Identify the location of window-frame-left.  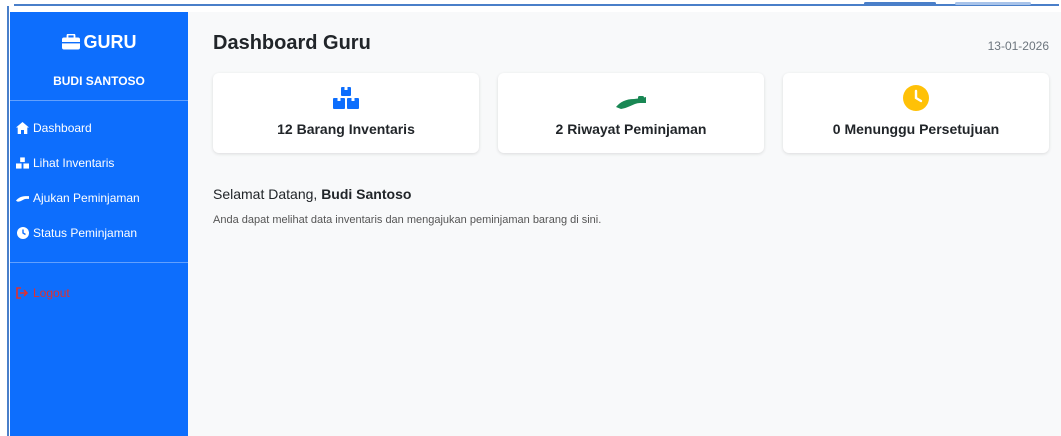
(5, 221).